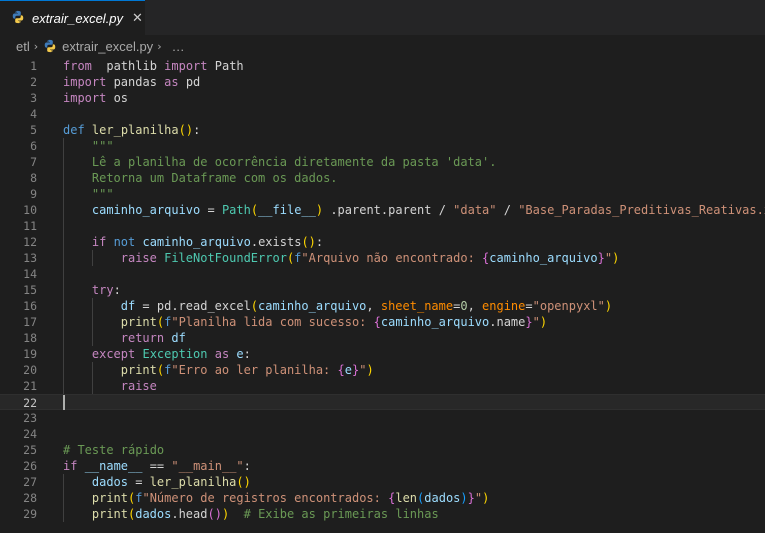  I want to click on code-line: 6 """, so click(382, 146).